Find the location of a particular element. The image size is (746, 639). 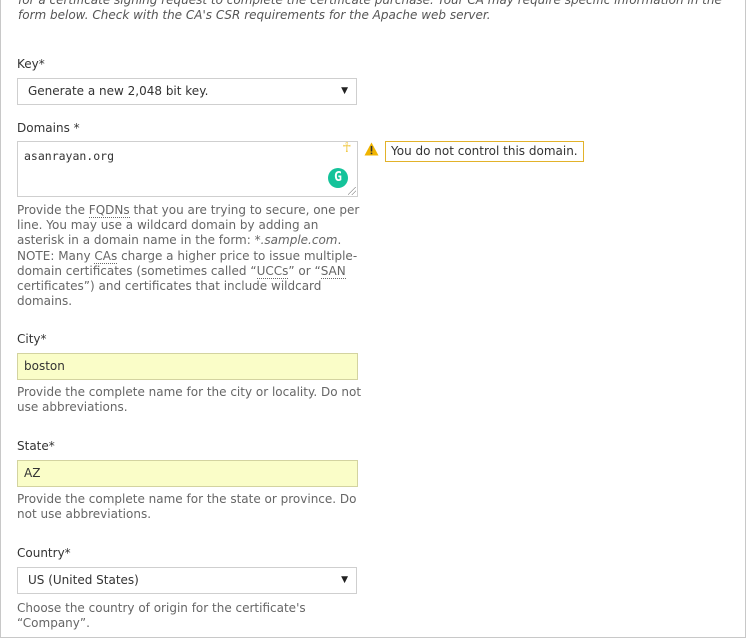

country-select-value: US (United States) is located at coordinates (83, 580).